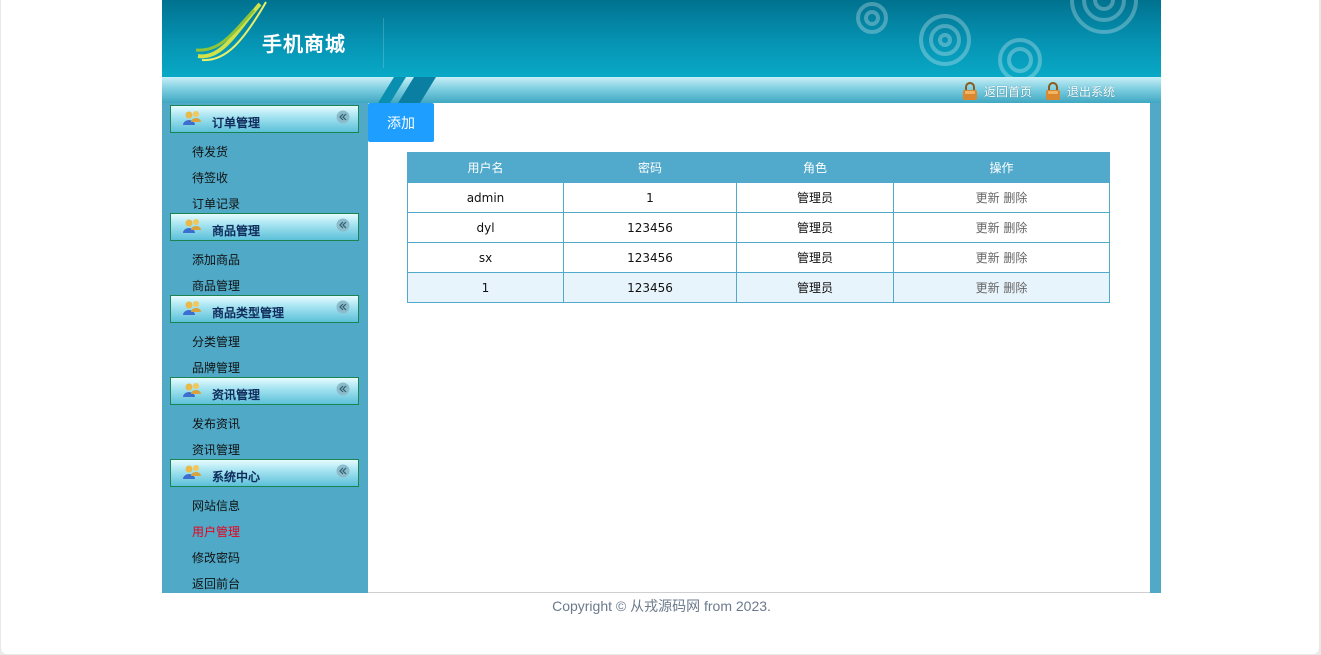 This screenshot has width=1321, height=655. Describe the element at coordinates (1001, 167) in the screenshot. I see `column-header-actions: 操作` at that location.